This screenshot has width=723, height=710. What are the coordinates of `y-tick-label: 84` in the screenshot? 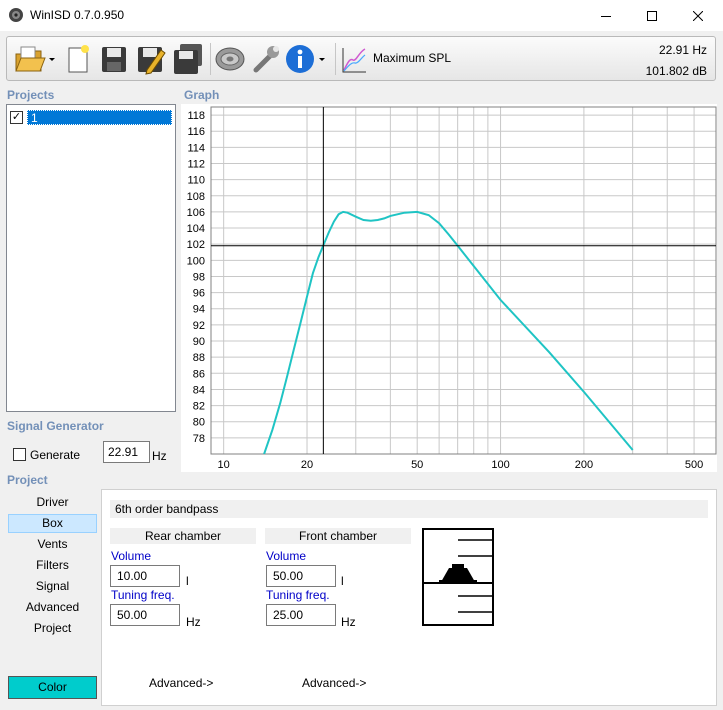 It's located at (199, 390).